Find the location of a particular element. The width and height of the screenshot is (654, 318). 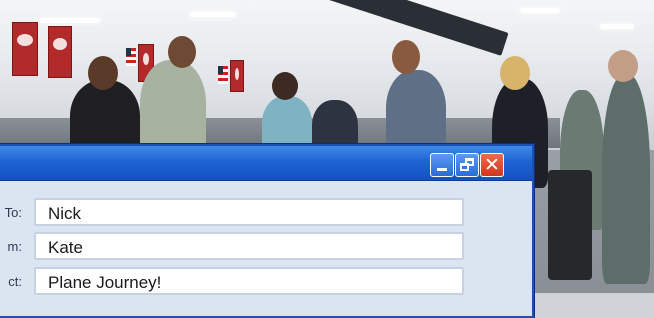

minimize-icon is located at coordinates (442, 169).